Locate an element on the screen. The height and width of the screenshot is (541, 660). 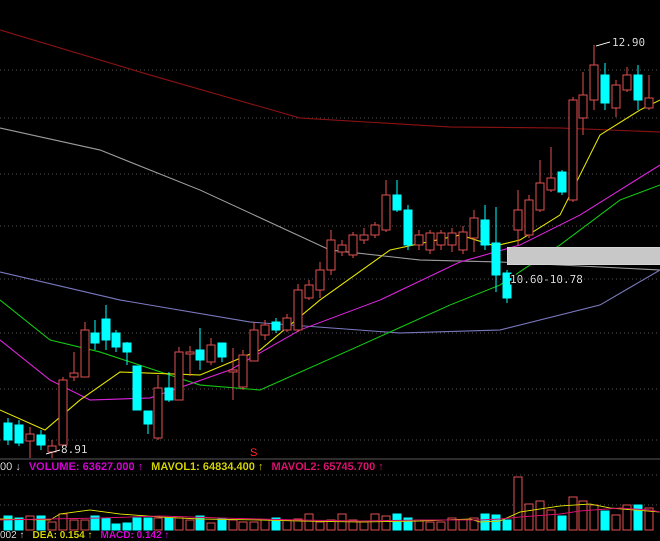
indicator-value: 00 ↓ is located at coordinates (10, 467).